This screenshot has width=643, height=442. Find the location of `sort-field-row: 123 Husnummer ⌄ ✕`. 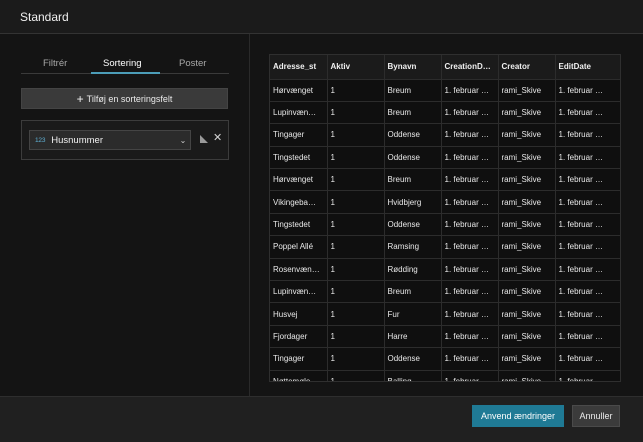

sort-field-row: 123 Husnummer ⌄ ✕ is located at coordinates (125, 140).